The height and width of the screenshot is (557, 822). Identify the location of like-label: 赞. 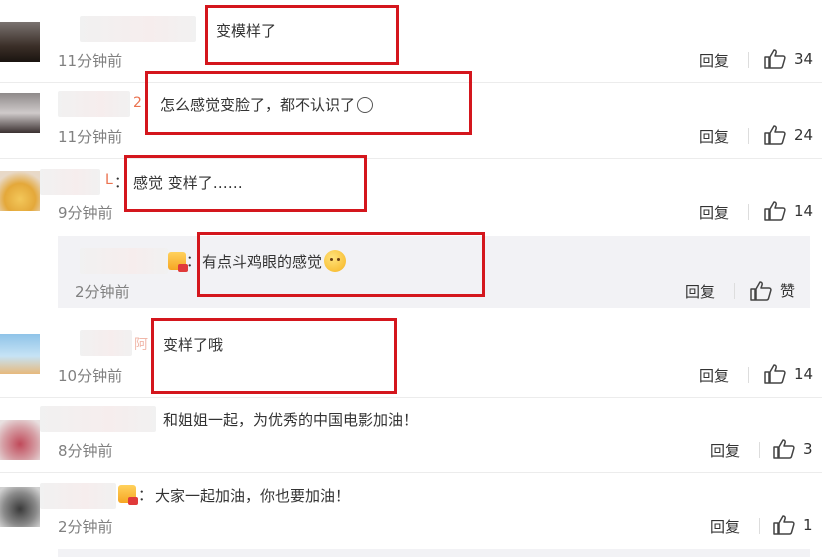
(788, 291).